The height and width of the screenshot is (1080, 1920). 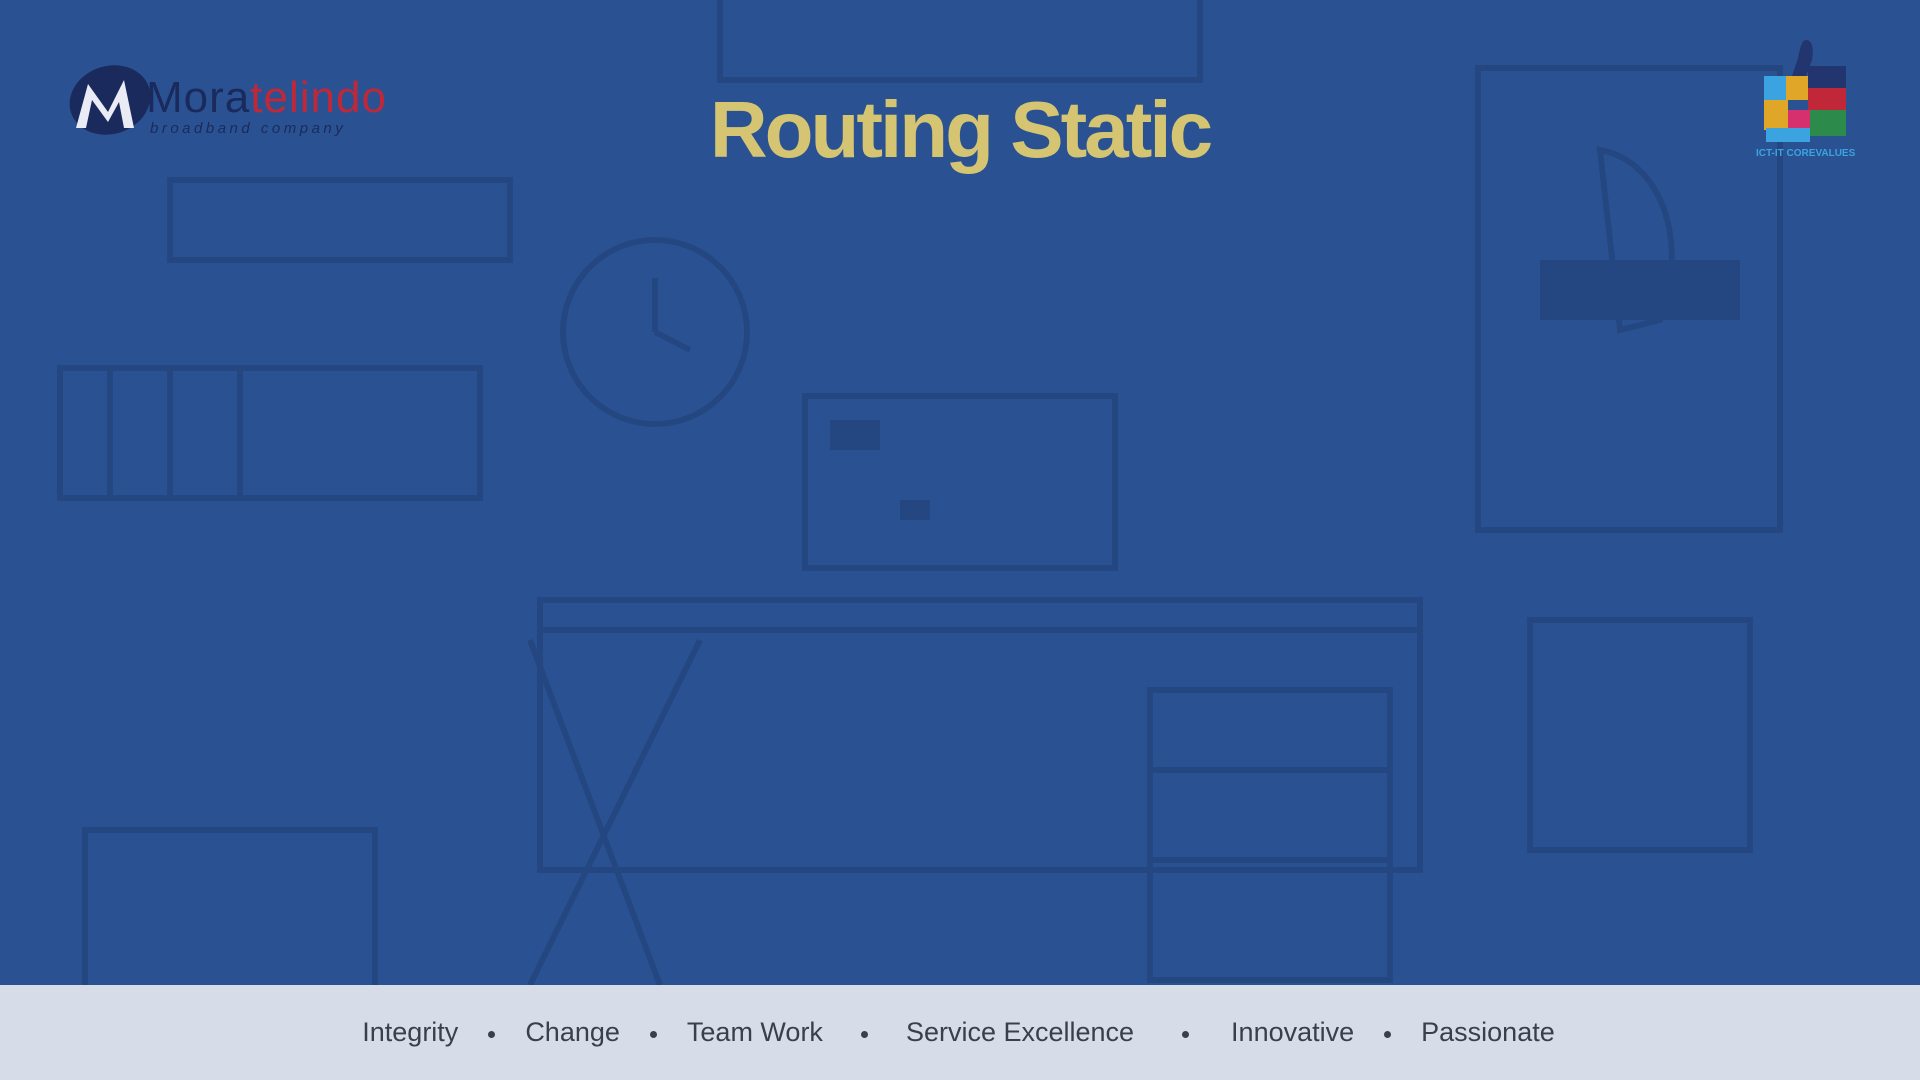 What do you see at coordinates (1806, 153) in the screenshot?
I see `corevalues-logo-label: ICT-IT COREVALUES` at bounding box center [1806, 153].